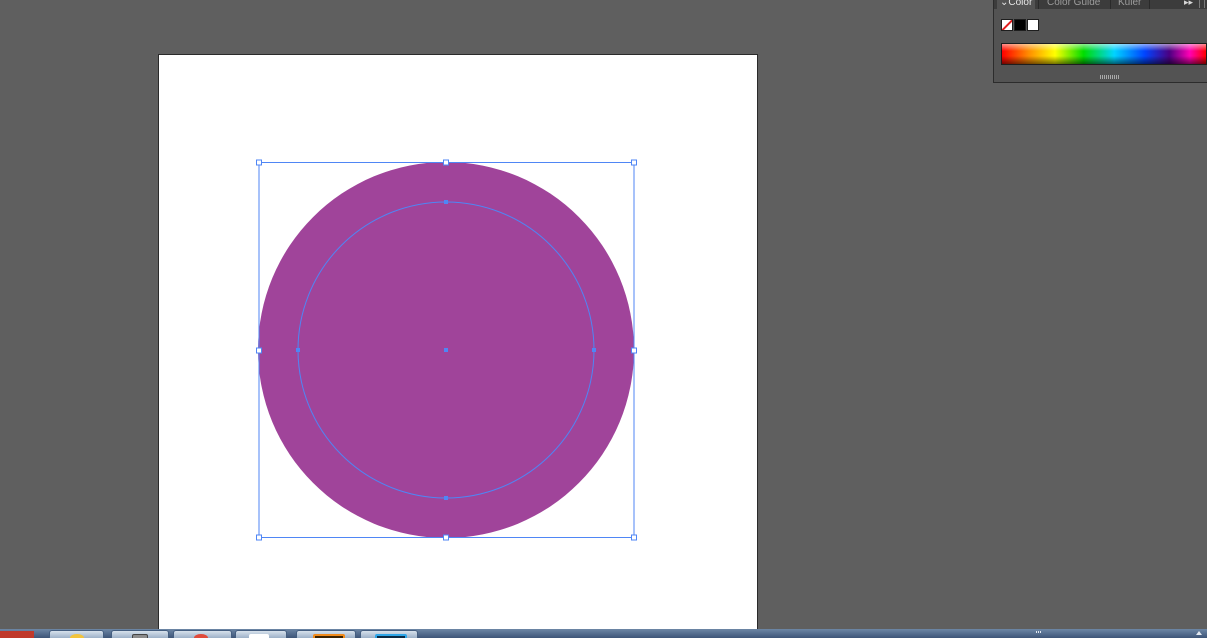  What do you see at coordinates (634, 537) in the screenshot?
I see `handle-bottom-right` at bounding box center [634, 537].